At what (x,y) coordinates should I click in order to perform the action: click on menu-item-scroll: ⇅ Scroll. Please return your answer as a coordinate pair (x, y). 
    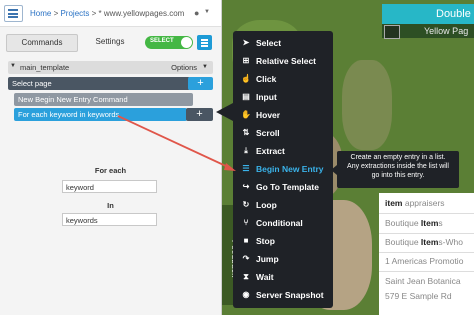
    Looking at the image, I should click on (283, 133).